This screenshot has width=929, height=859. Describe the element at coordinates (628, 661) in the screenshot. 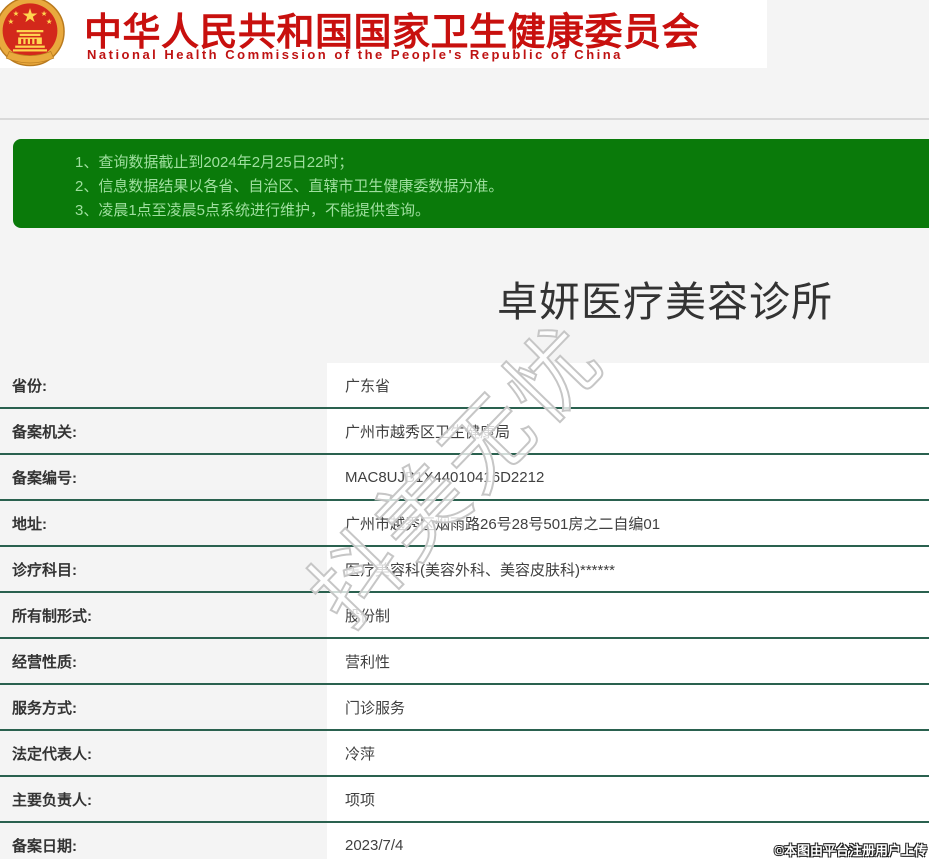

I see `row-value: 营利性` at that location.